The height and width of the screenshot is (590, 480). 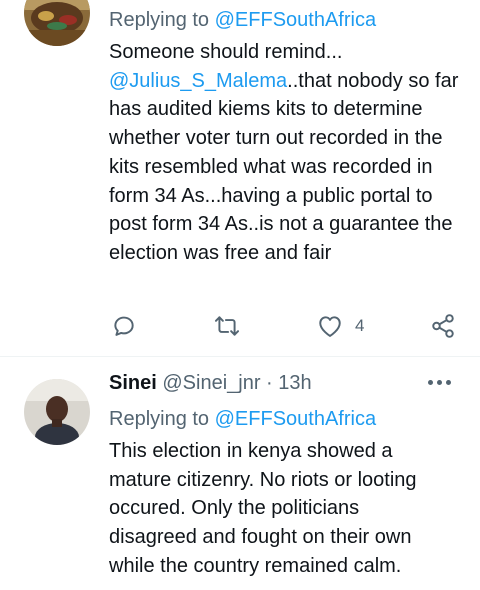 I want to click on heart-icon, so click(x=330, y=326).